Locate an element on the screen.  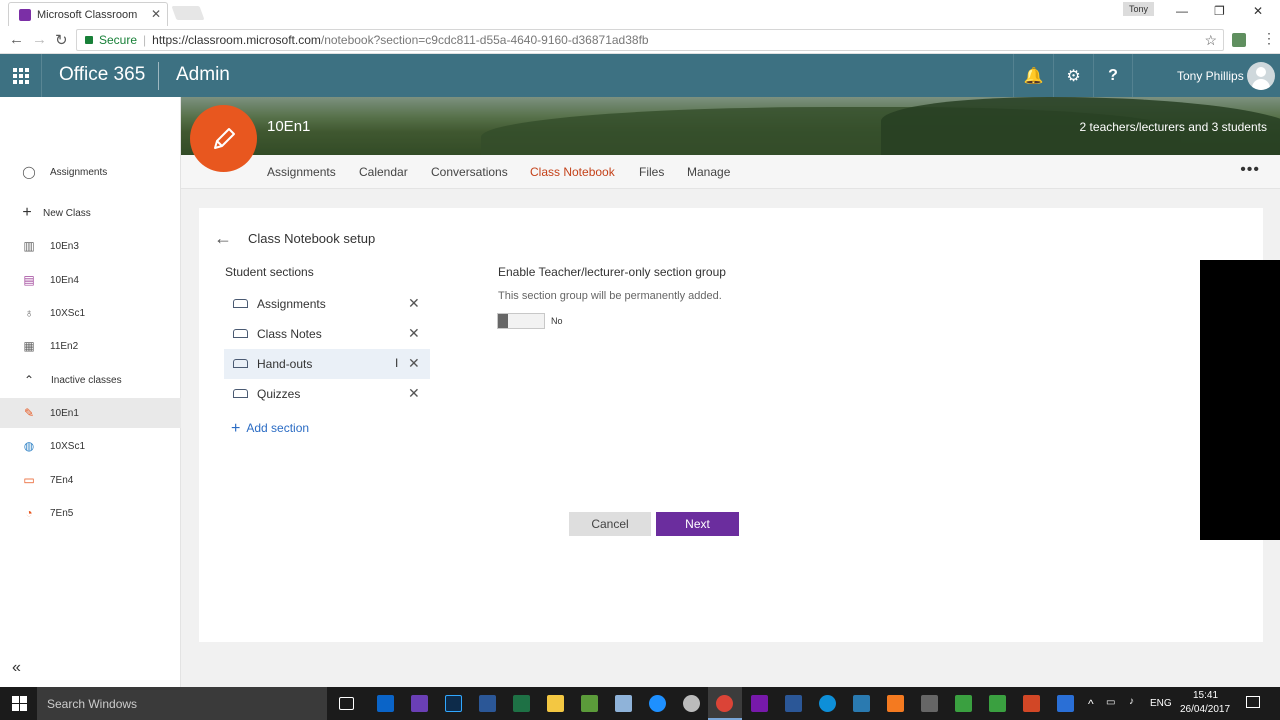
excel-icon is located at coordinates (521, 703).